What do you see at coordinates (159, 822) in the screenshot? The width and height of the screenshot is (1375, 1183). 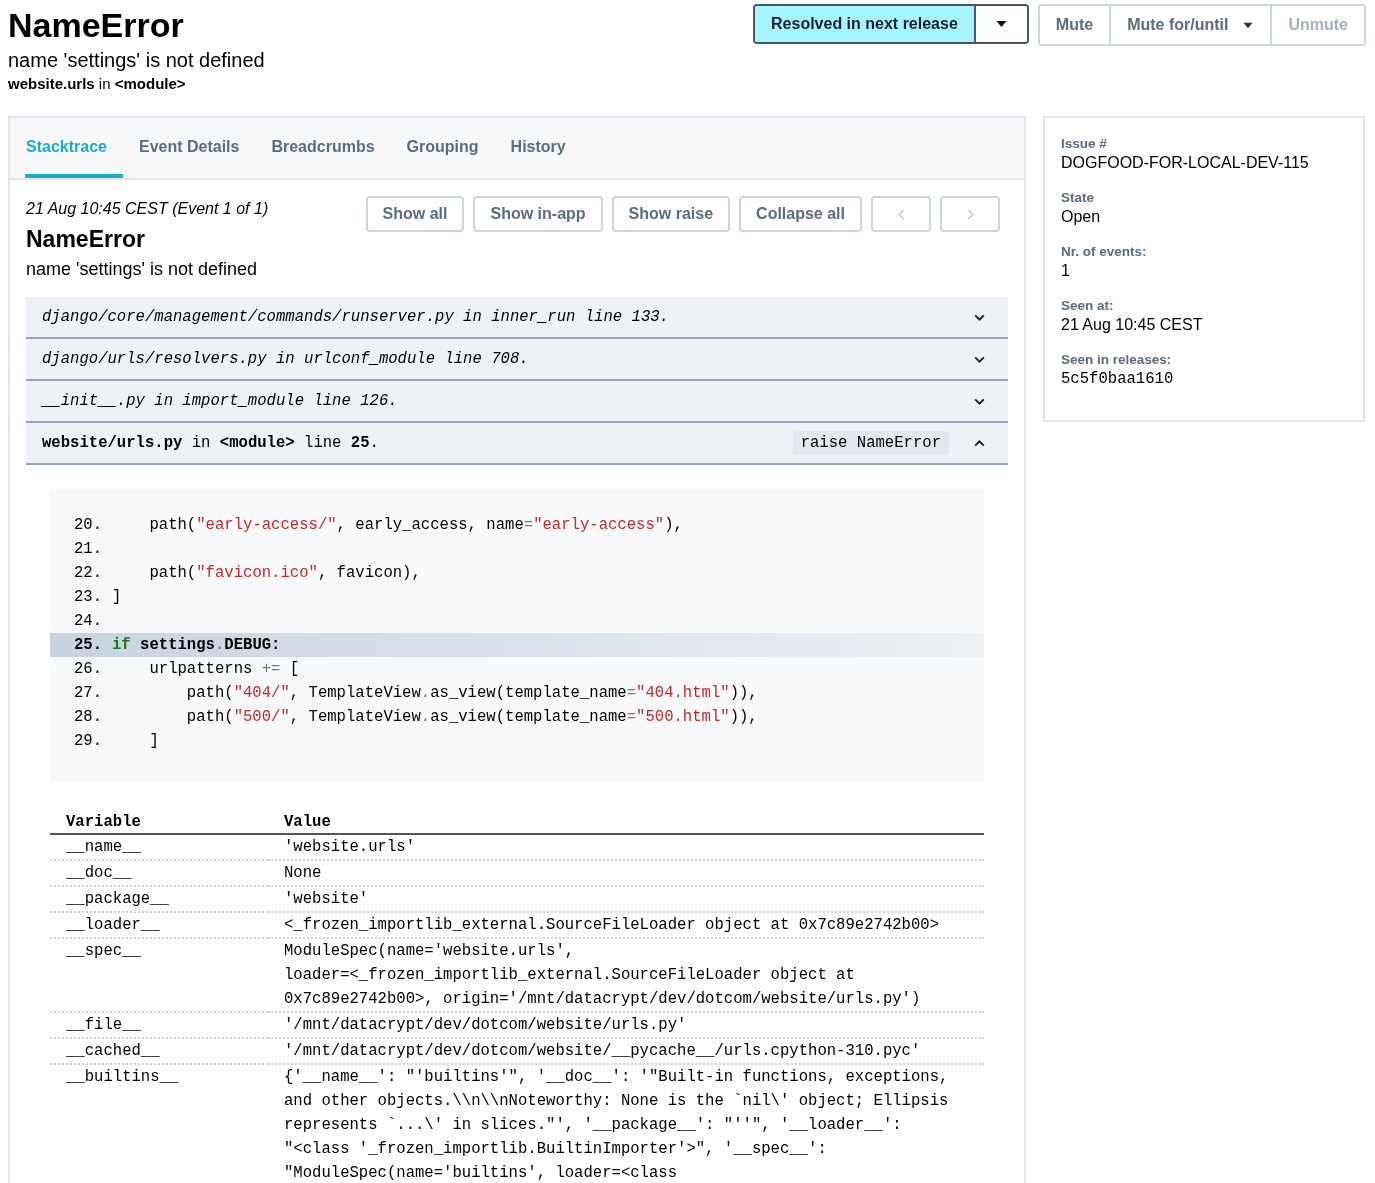 I see `column-header: Variable` at bounding box center [159, 822].